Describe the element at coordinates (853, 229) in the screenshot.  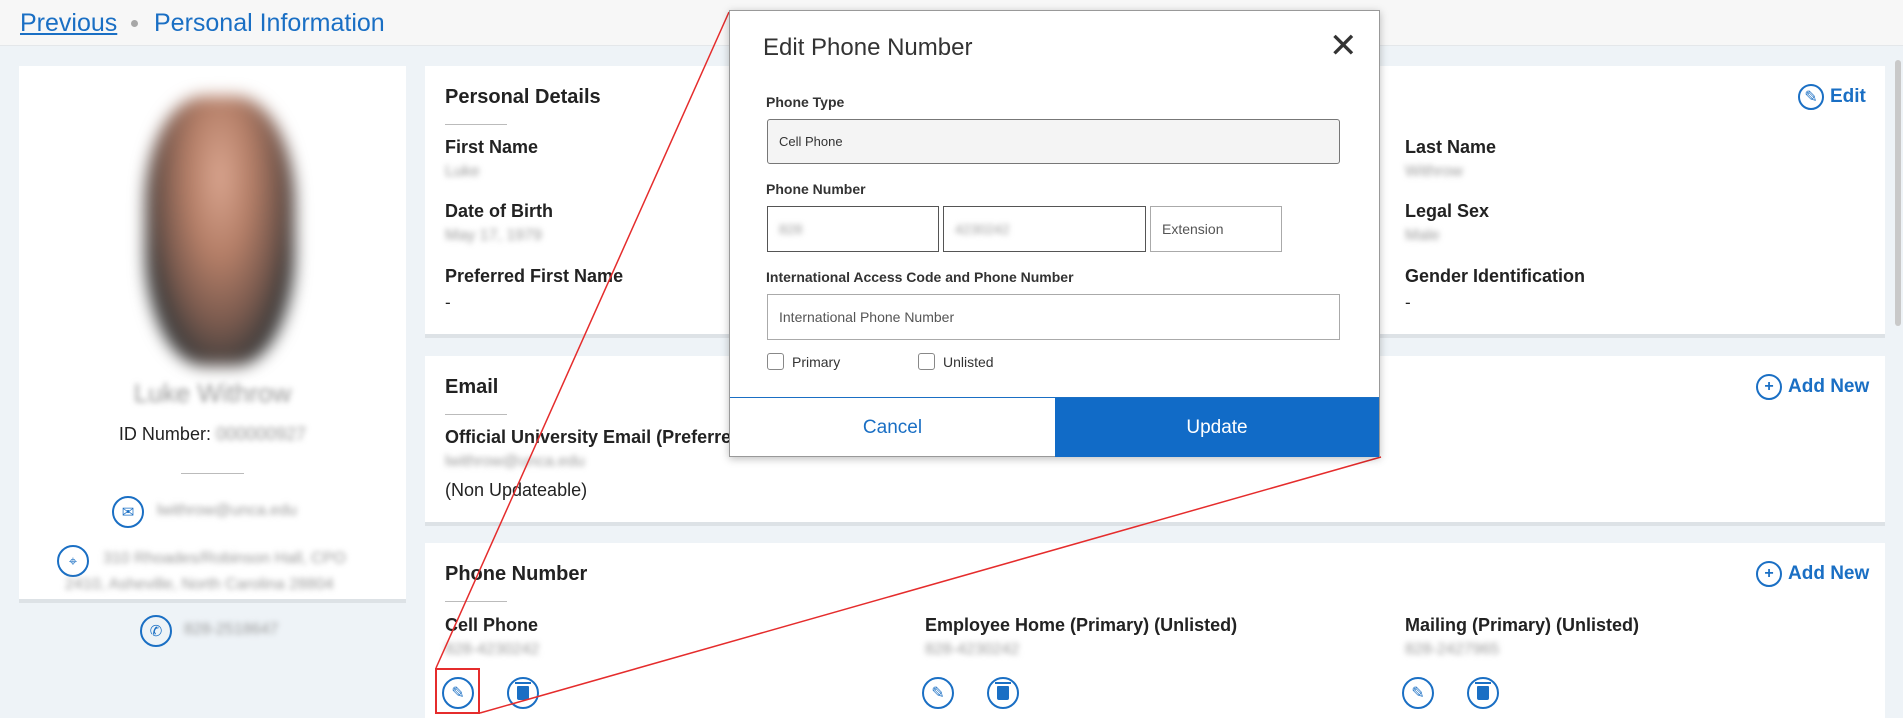
I see `area-code-input: 828` at that location.